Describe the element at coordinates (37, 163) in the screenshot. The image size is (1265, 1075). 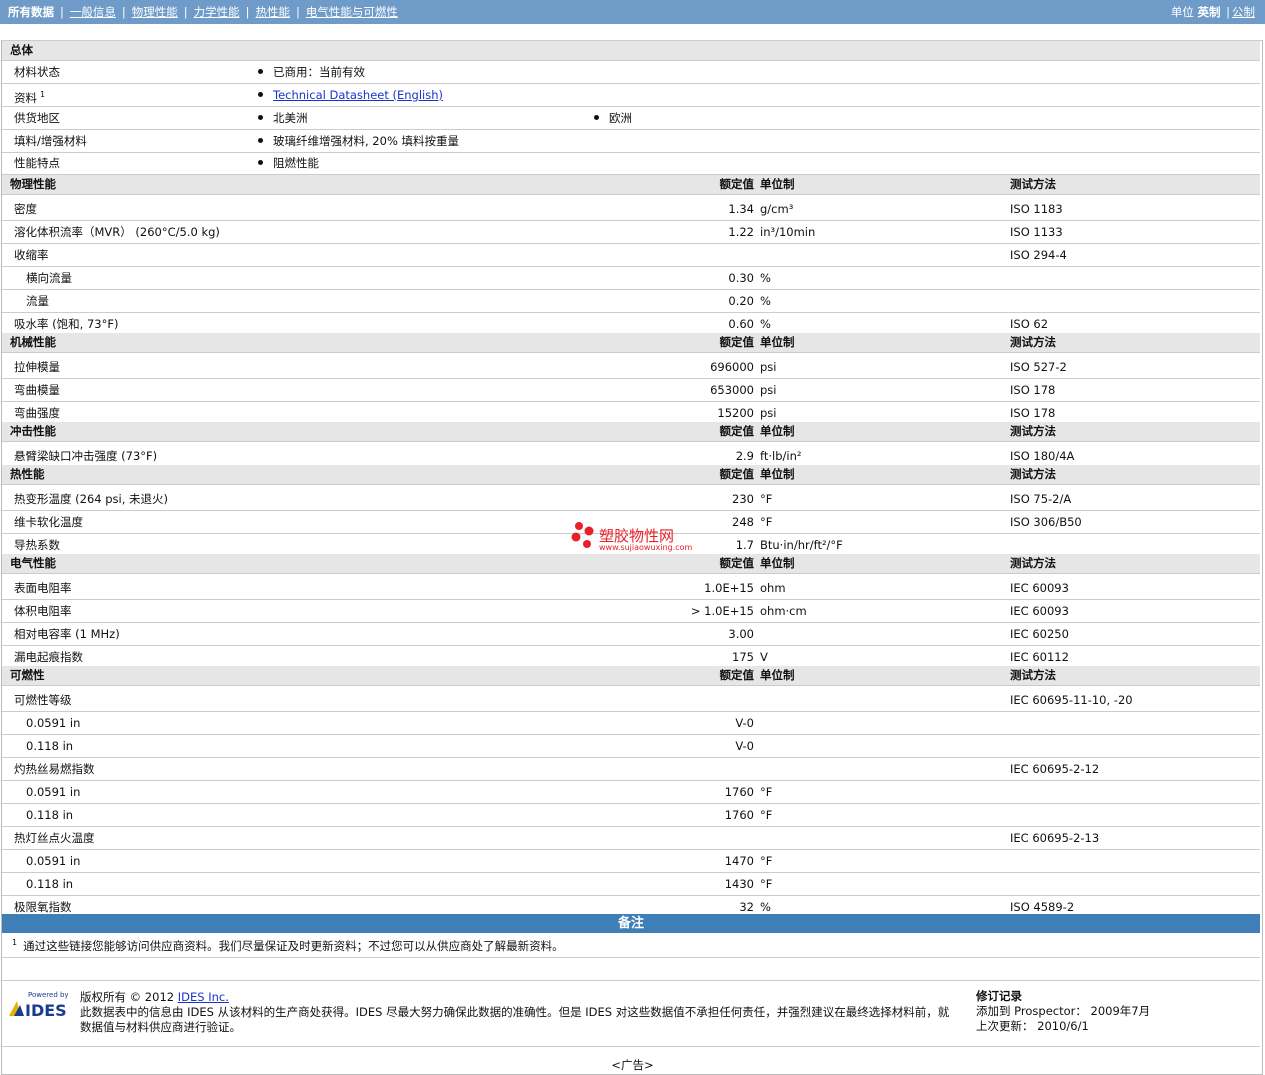
I see `row-label: 性能特点` at that location.